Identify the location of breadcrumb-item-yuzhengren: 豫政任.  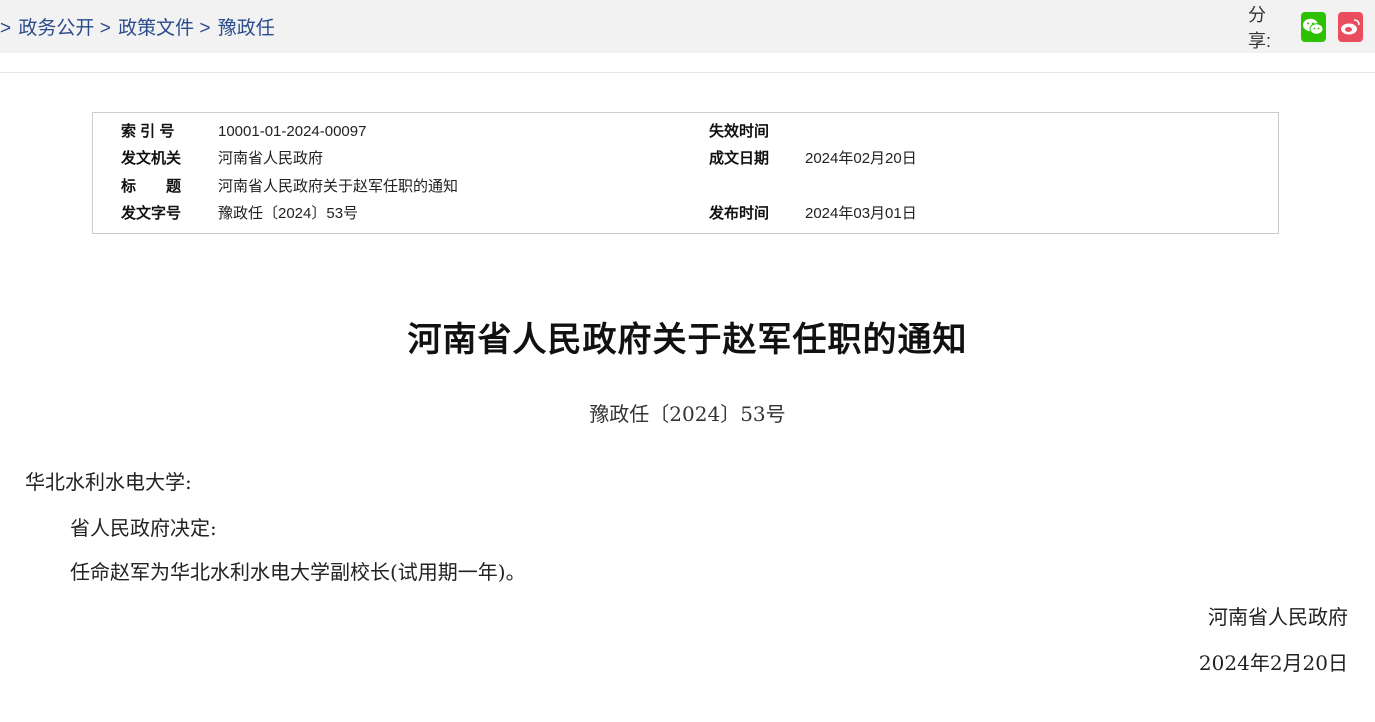
(246, 28).